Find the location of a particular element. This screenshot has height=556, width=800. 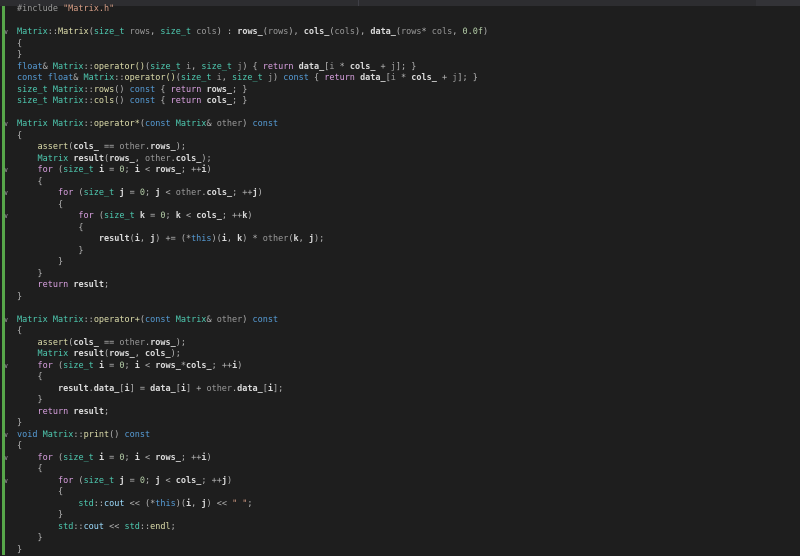

code-token: = is located at coordinates (111, 366).